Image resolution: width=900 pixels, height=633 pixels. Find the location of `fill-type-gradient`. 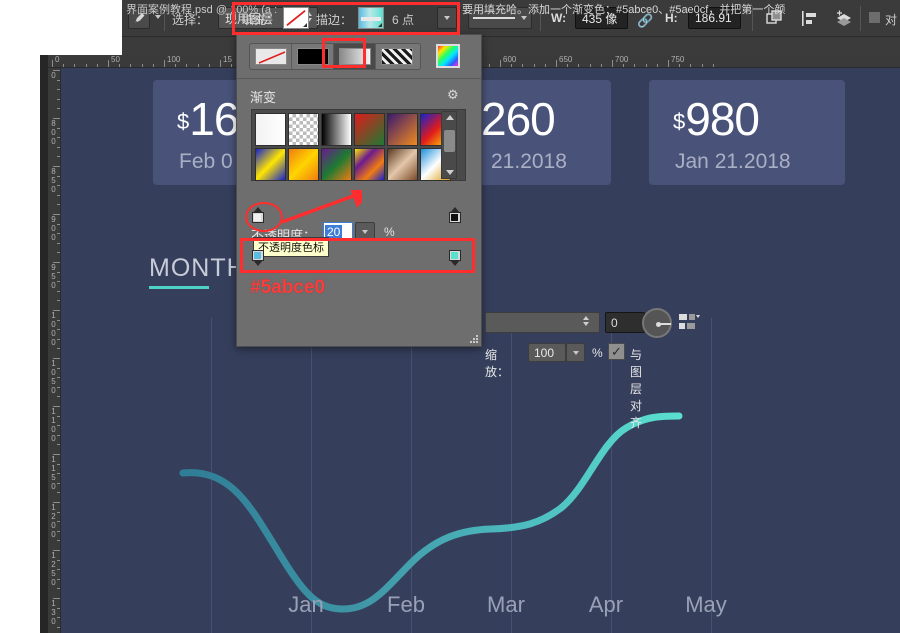

fill-type-gradient is located at coordinates (355, 56).